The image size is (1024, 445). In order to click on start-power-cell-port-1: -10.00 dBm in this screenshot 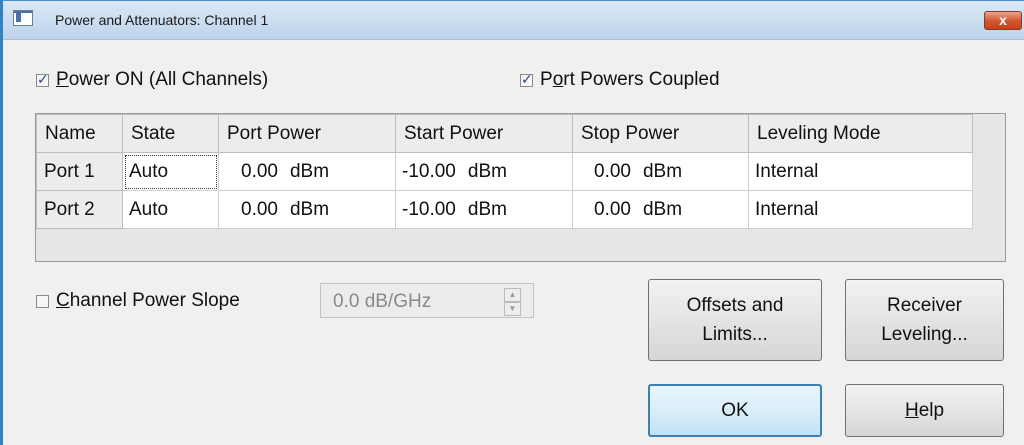, I will do `click(484, 171)`.